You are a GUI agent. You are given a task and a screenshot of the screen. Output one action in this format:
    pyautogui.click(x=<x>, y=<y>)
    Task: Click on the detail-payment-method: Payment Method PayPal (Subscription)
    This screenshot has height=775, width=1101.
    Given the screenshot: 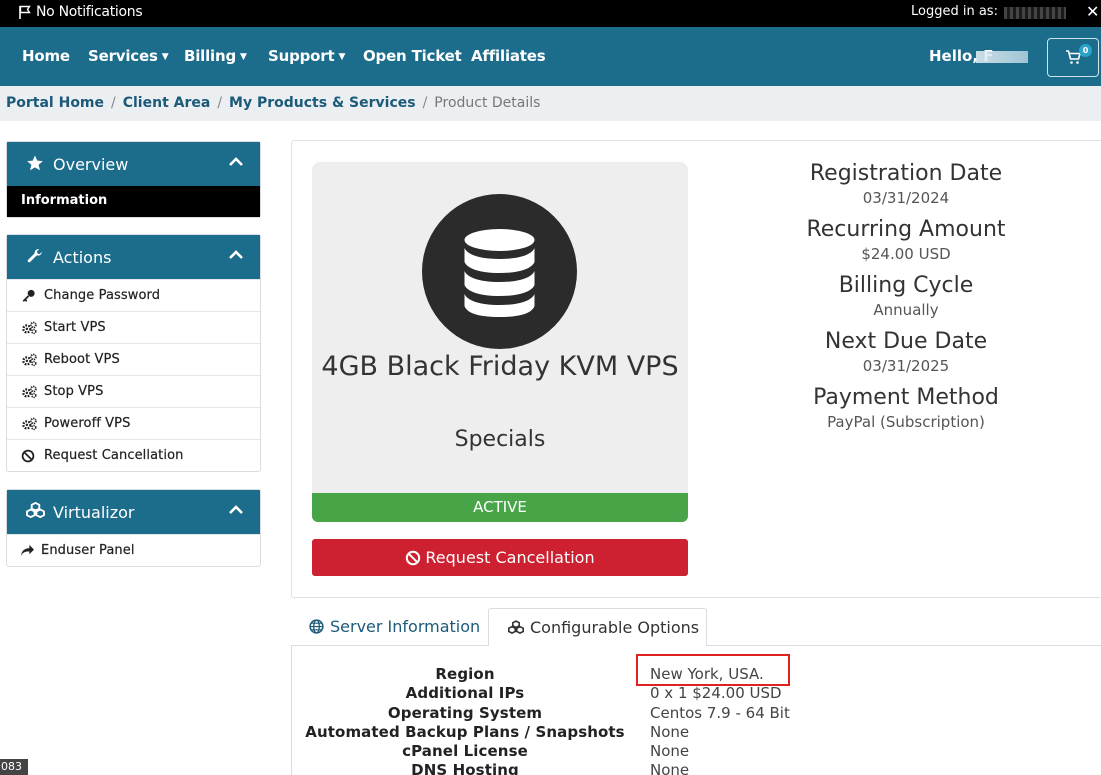 What is the action you would take?
    pyautogui.click(x=906, y=408)
    